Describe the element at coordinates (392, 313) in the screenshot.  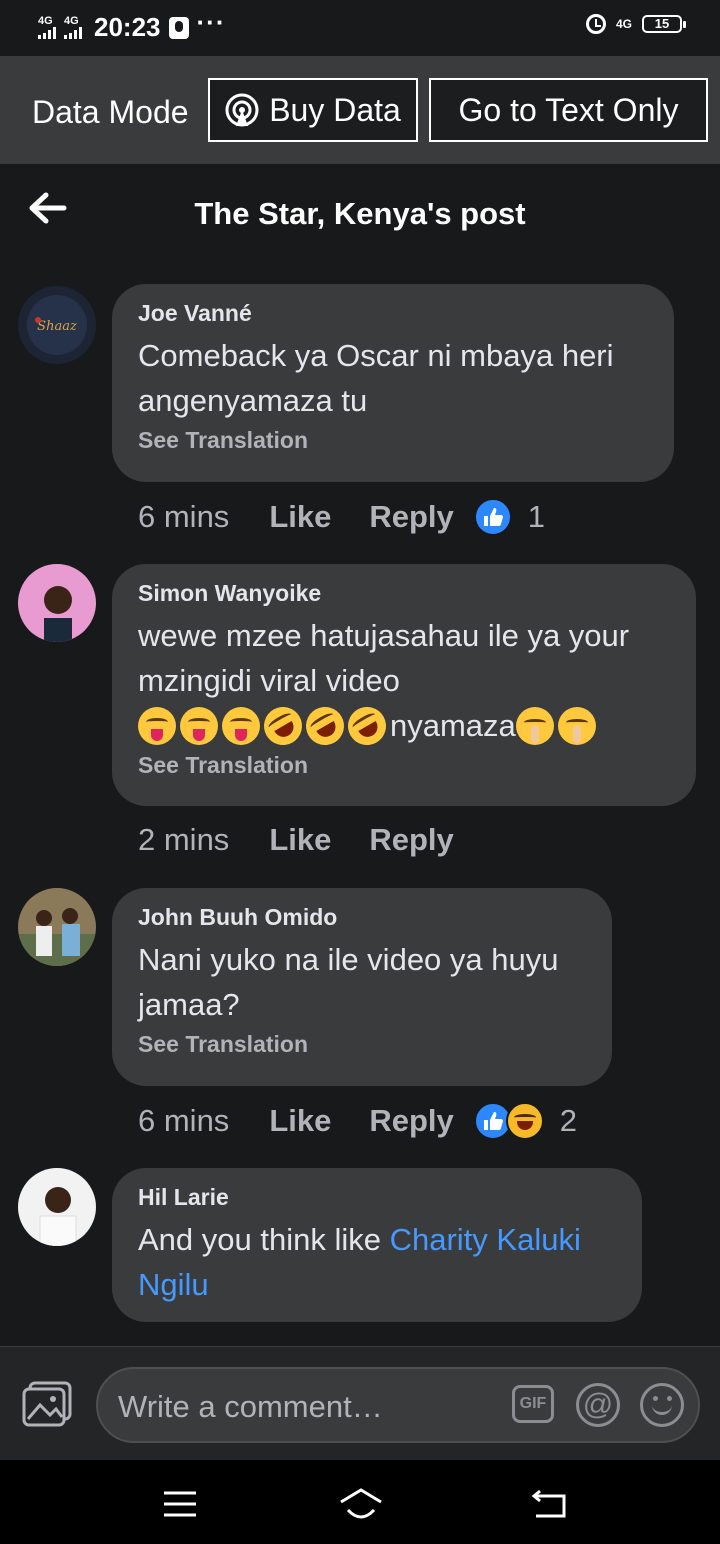
I see `comment-author: Joe Vanné` at that location.